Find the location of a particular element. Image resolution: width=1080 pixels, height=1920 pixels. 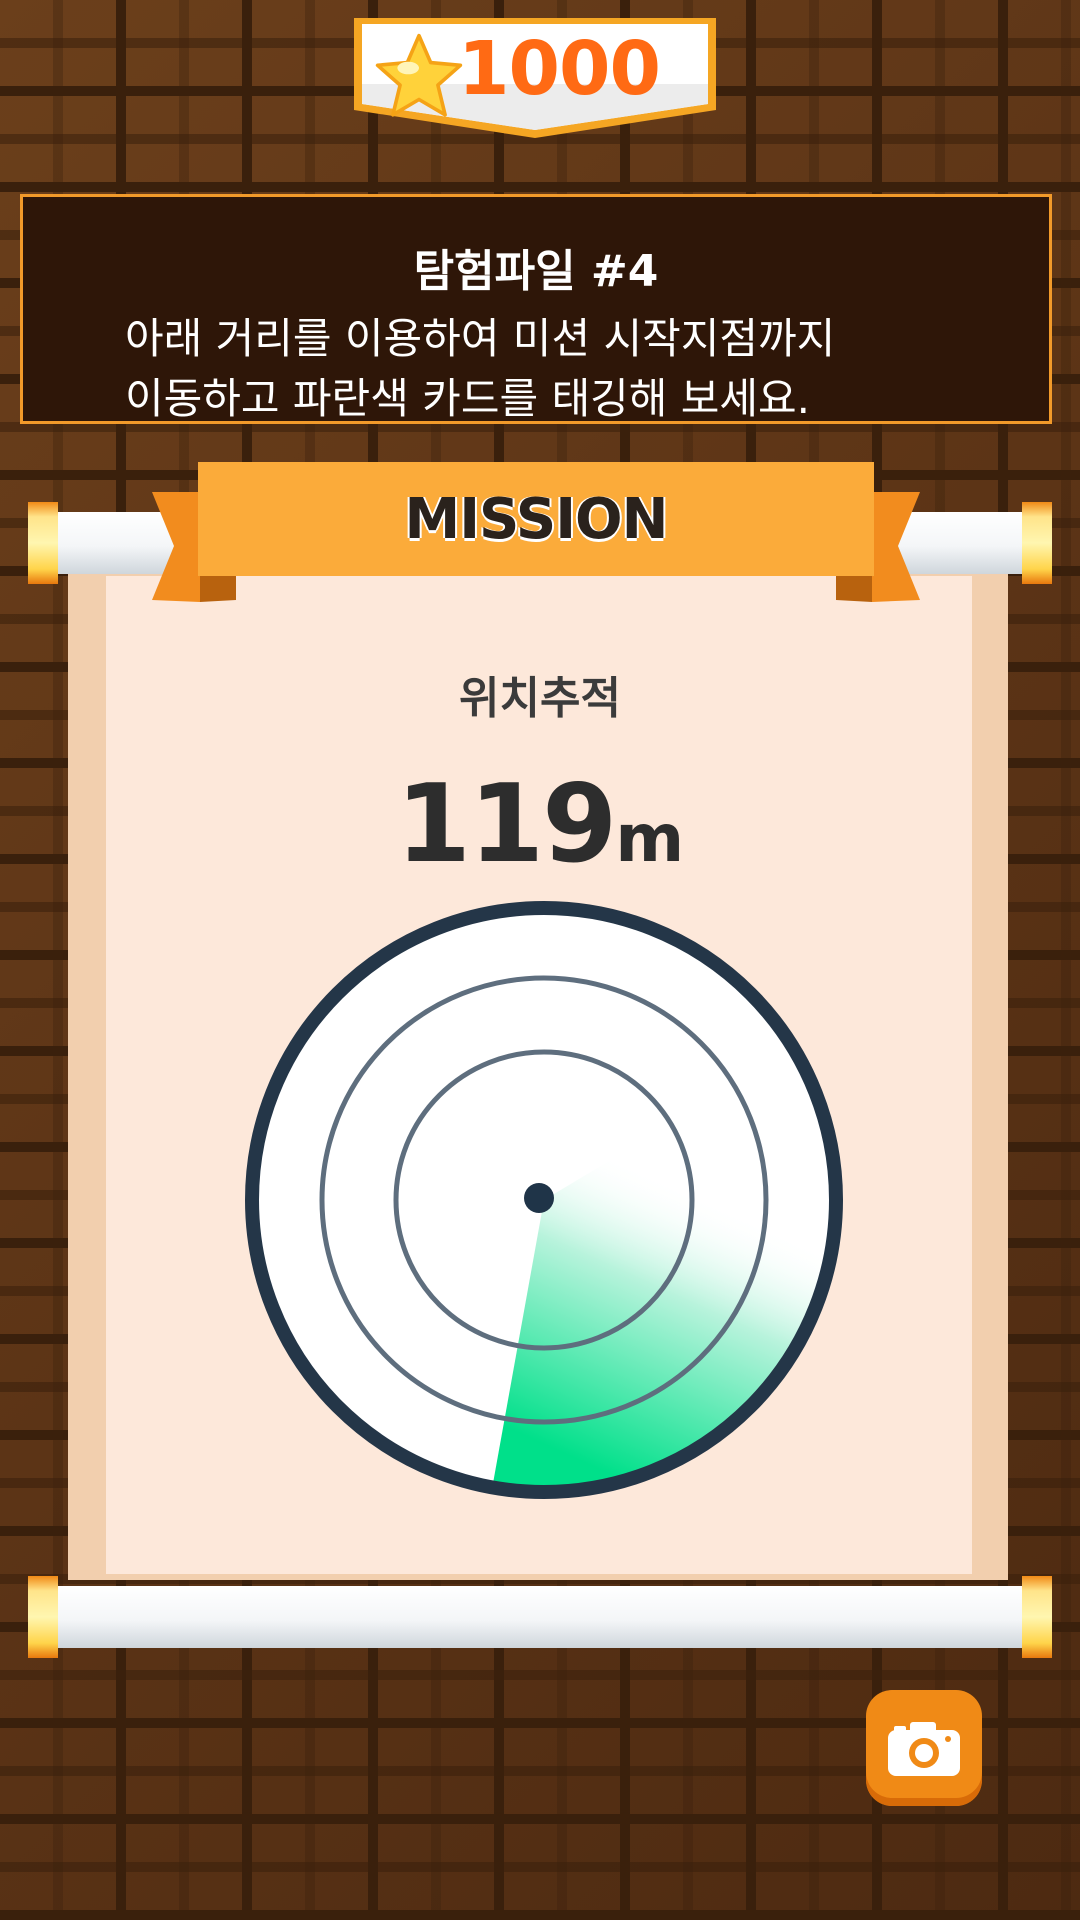

camera-icon is located at coordinates (924, 1749).